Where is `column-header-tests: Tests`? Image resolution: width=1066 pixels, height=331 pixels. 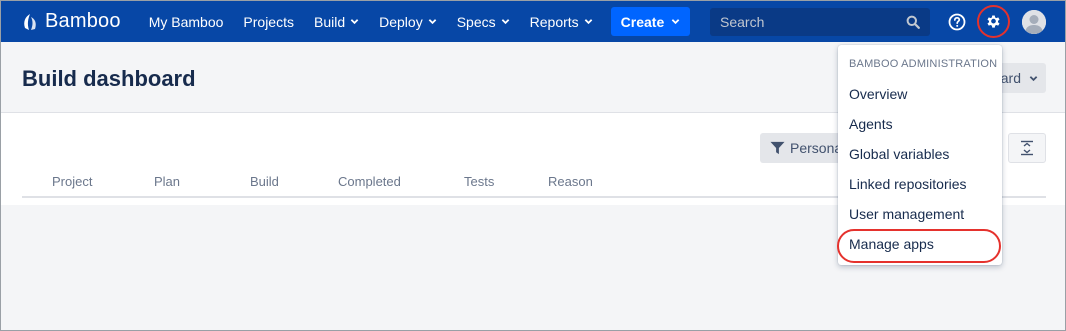
column-header-tests: Tests is located at coordinates (479, 181).